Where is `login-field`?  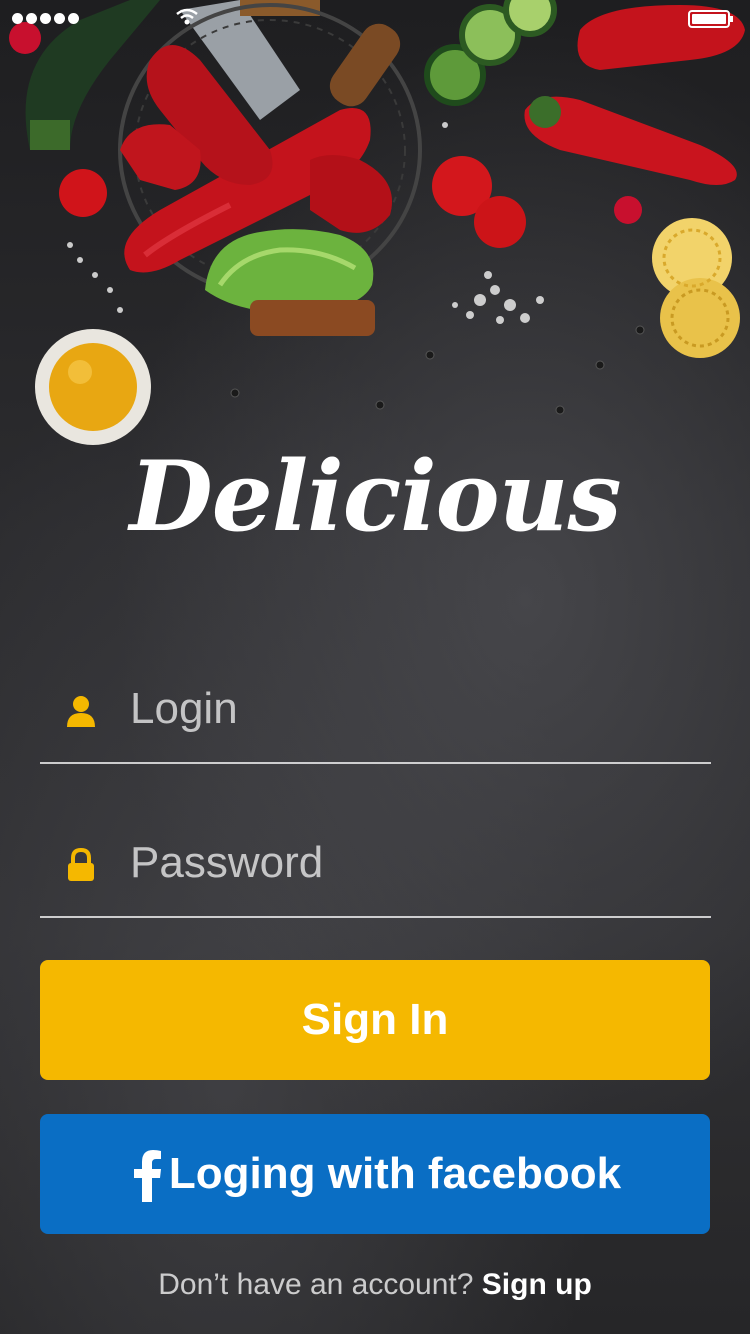 login-field is located at coordinates (375, 708).